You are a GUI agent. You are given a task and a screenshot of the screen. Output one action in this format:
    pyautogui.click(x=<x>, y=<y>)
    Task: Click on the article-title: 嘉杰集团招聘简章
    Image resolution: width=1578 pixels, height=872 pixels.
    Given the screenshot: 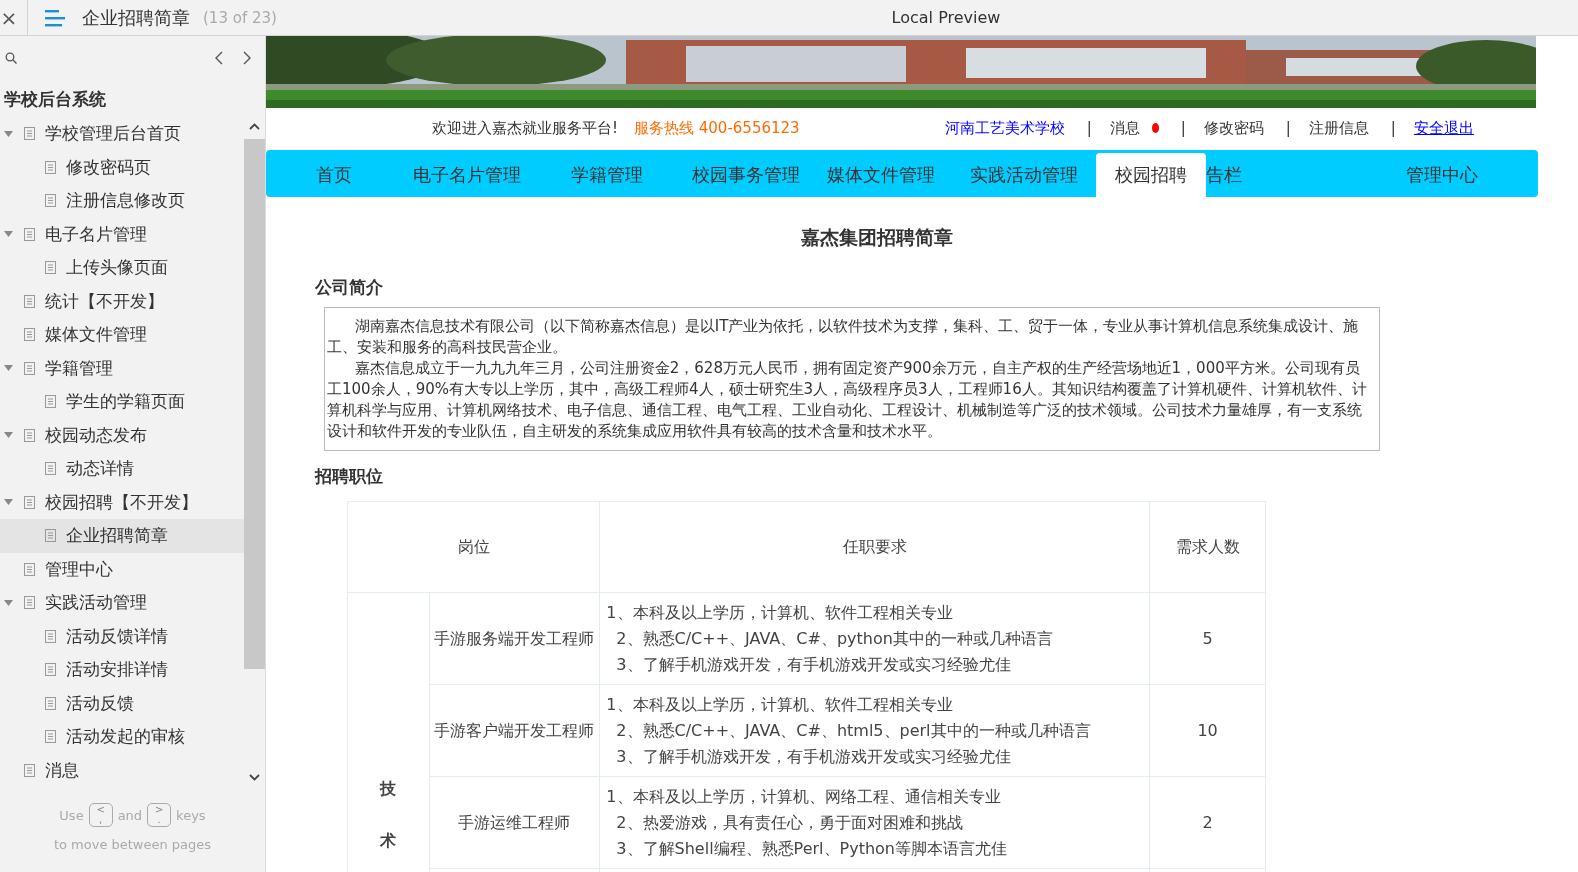 What is the action you would take?
    pyautogui.click(x=877, y=237)
    